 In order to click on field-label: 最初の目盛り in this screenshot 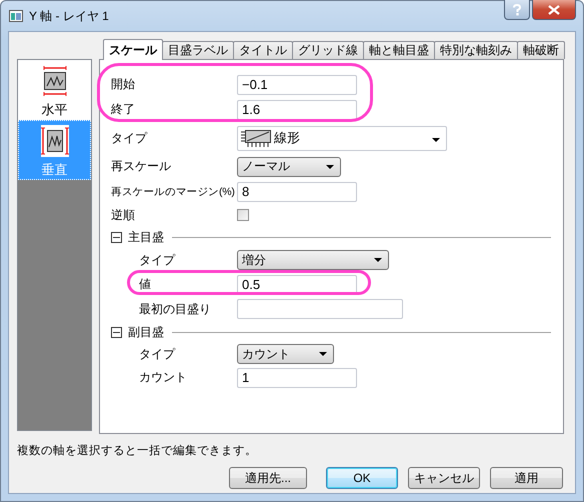, I will do `click(175, 309)`.